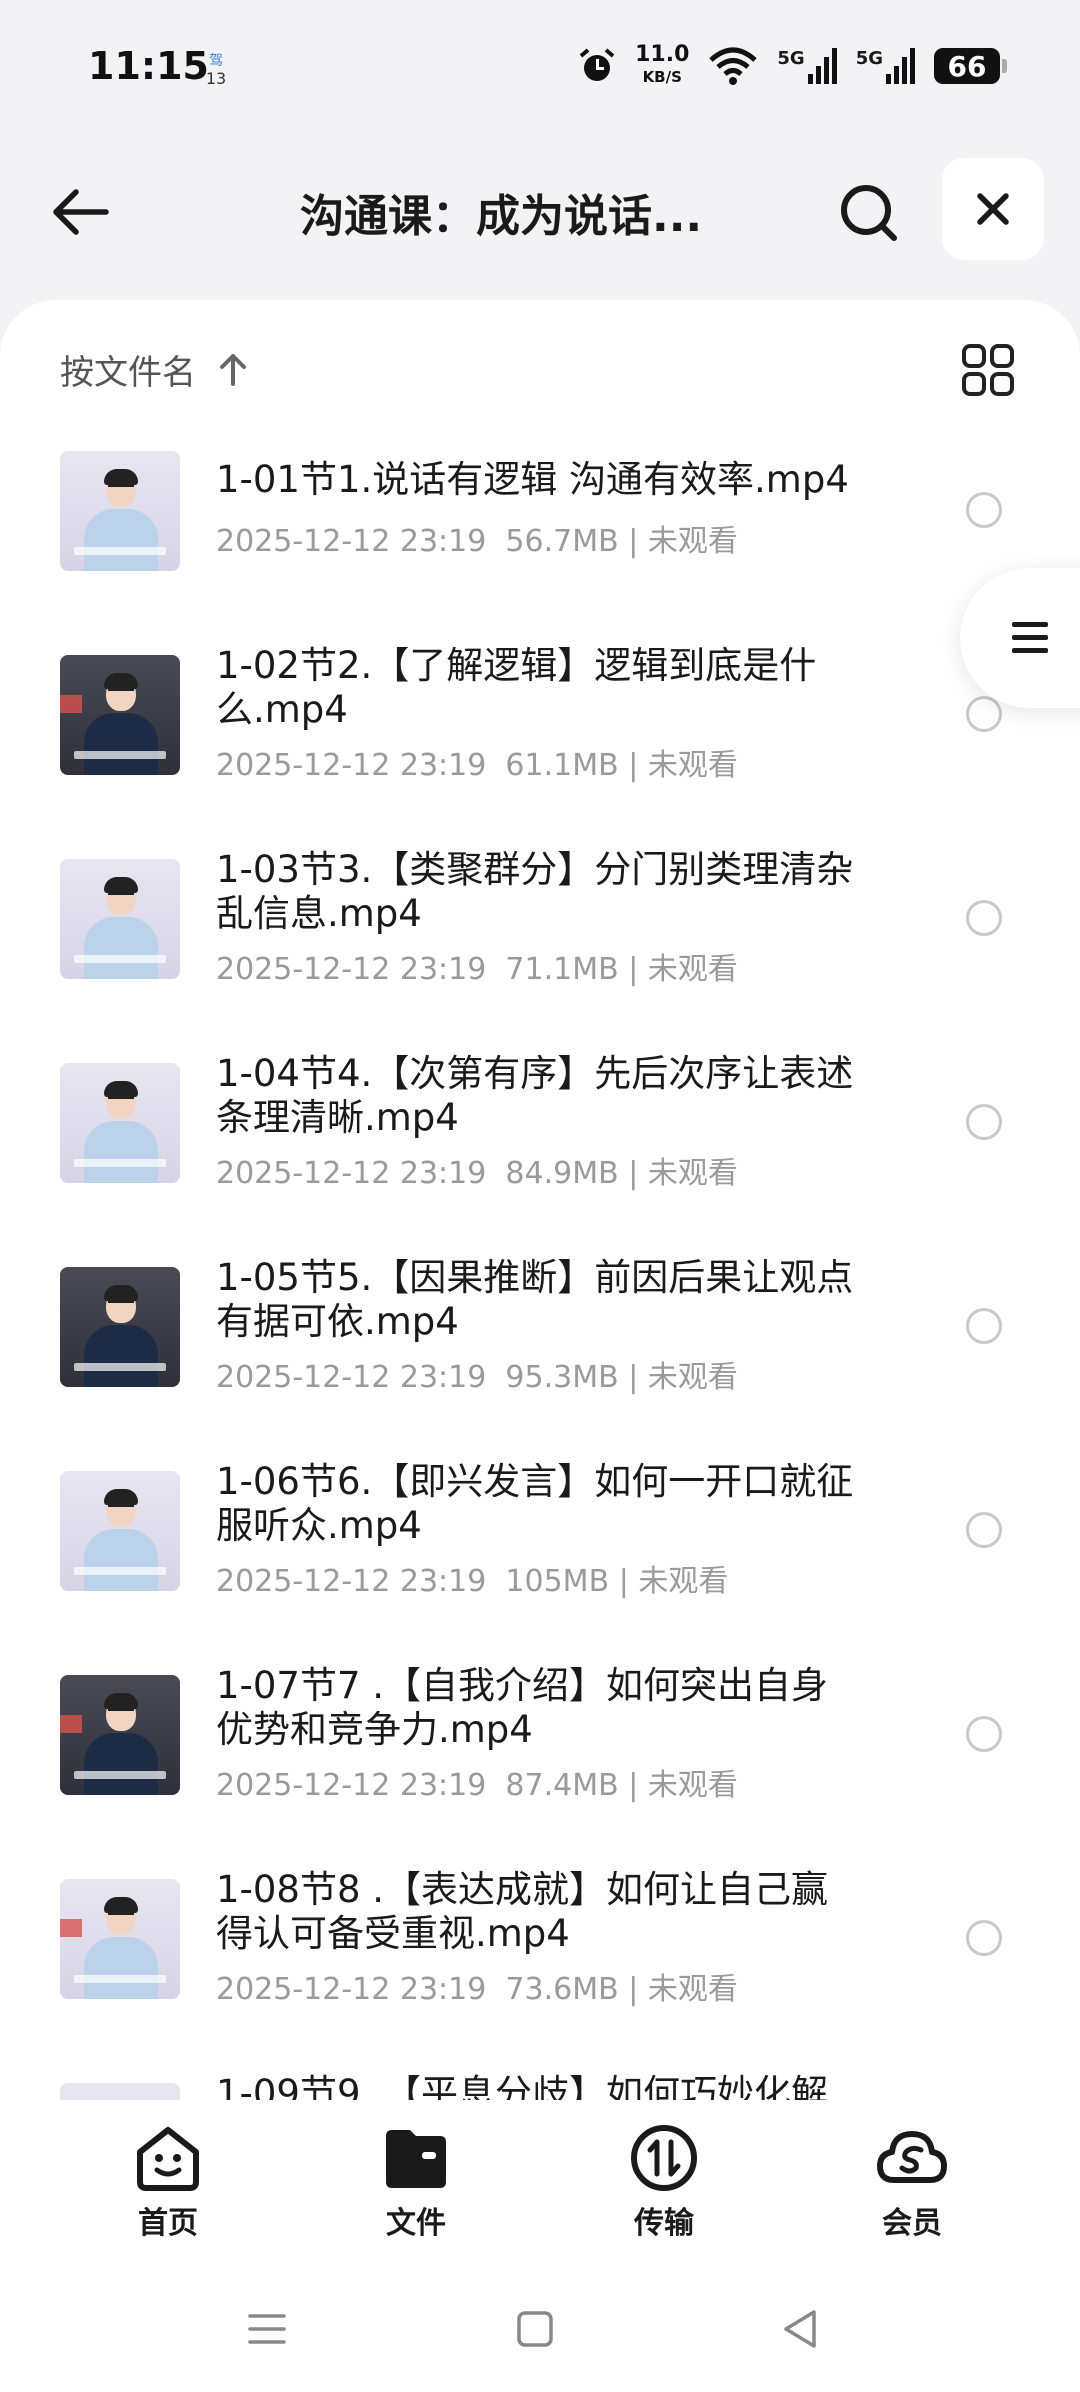 This screenshot has height=2392, width=1080. I want to click on back-nav-button, so click(801, 2329).